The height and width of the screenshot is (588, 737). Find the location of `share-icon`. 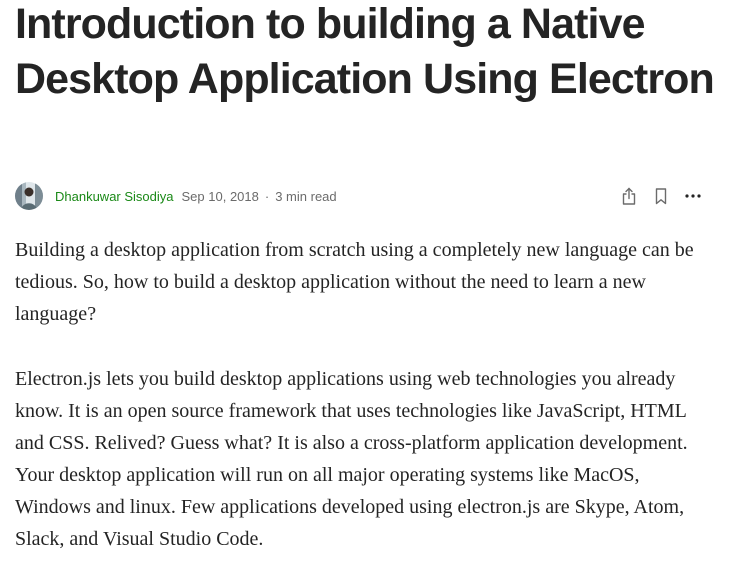

share-icon is located at coordinates (629, 196).